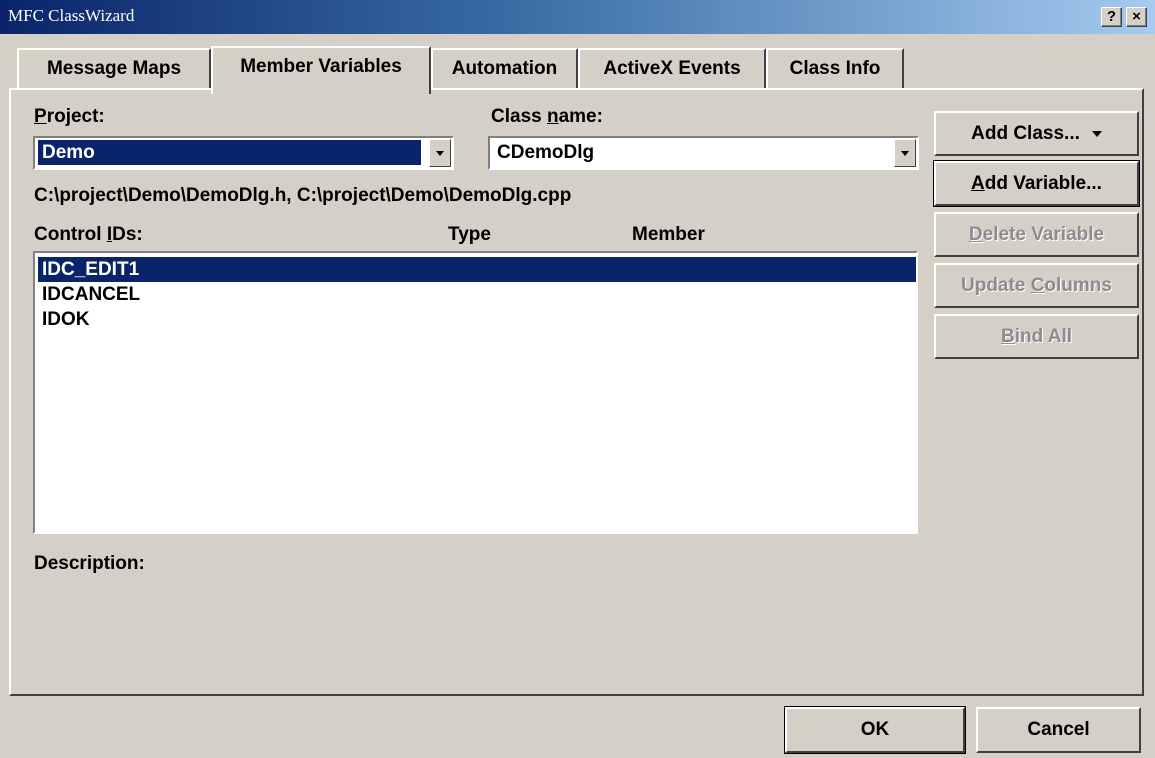 The image size is (1155, 758). What do you see at coordinates (114, 69) in the screenshot?
I see `tab-message-maps: Message Maps` at bounding box center [114, 69].